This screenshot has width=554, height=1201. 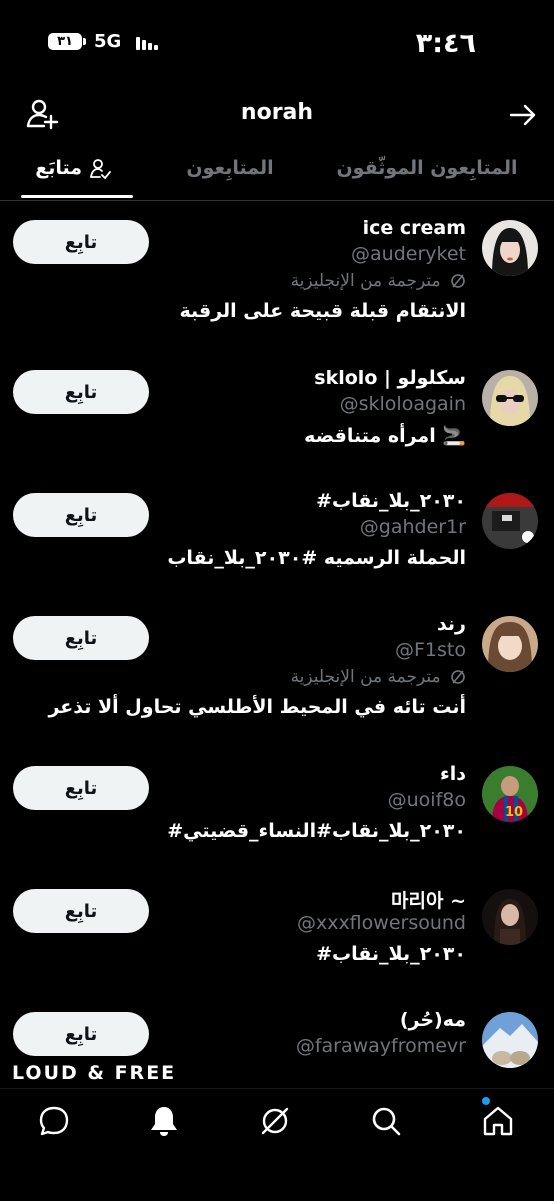 What do you see at coordinates (54, 1121) in the screenshot?
I see `messages-icon` at bounding box center [54, 1121].